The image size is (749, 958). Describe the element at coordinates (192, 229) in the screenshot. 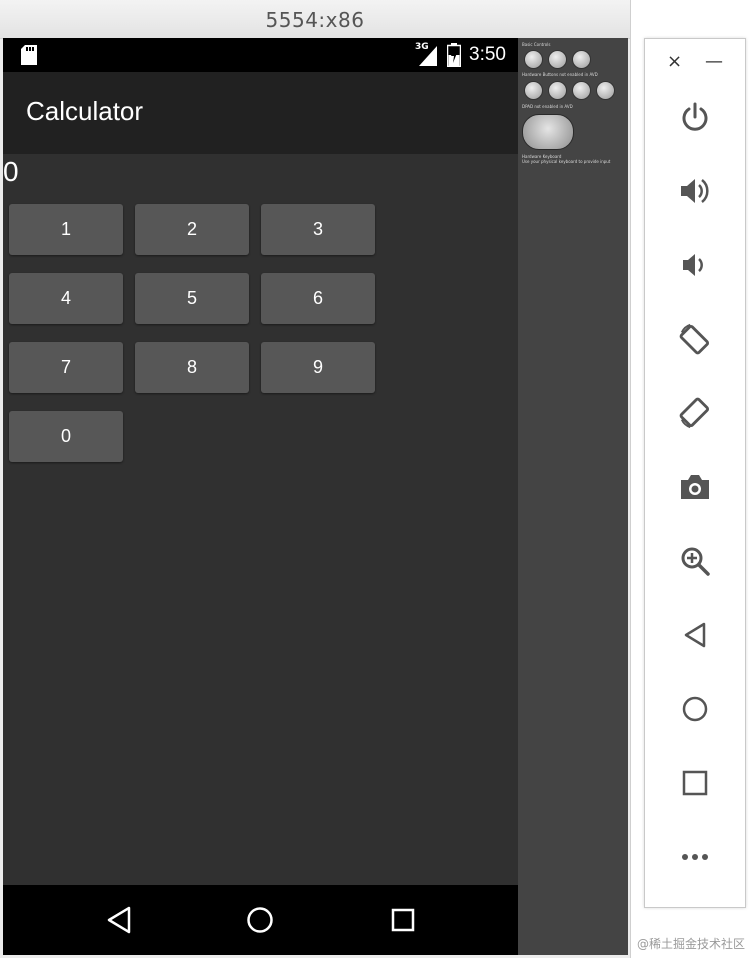

I see `key-2: 2` at that location.